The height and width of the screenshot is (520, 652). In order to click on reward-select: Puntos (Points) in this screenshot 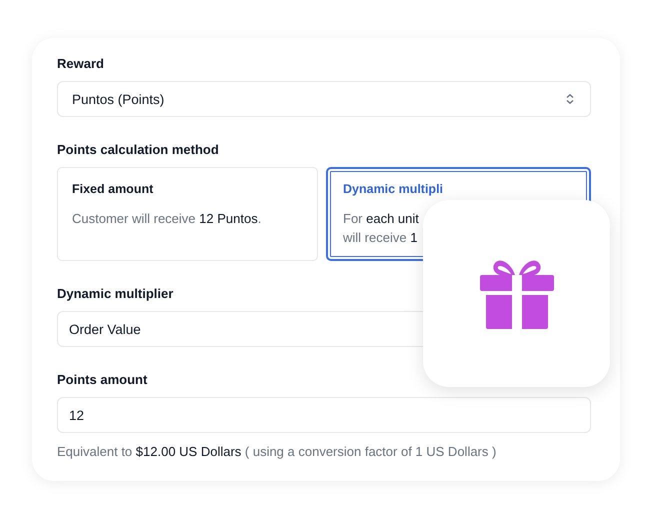, I will do `click(324, 99)`.